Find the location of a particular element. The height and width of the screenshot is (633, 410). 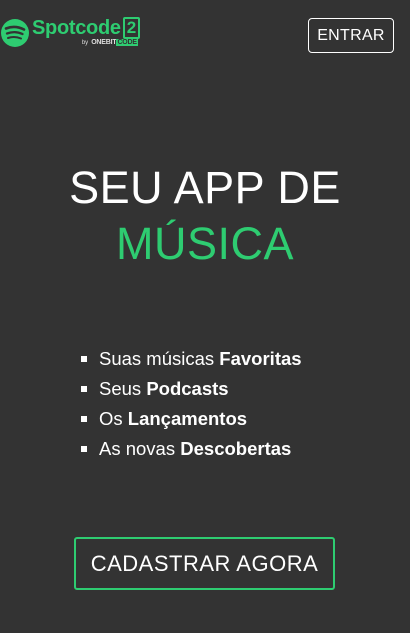

feature-prefix: Suas músicas is located at coordinates (157, 358).